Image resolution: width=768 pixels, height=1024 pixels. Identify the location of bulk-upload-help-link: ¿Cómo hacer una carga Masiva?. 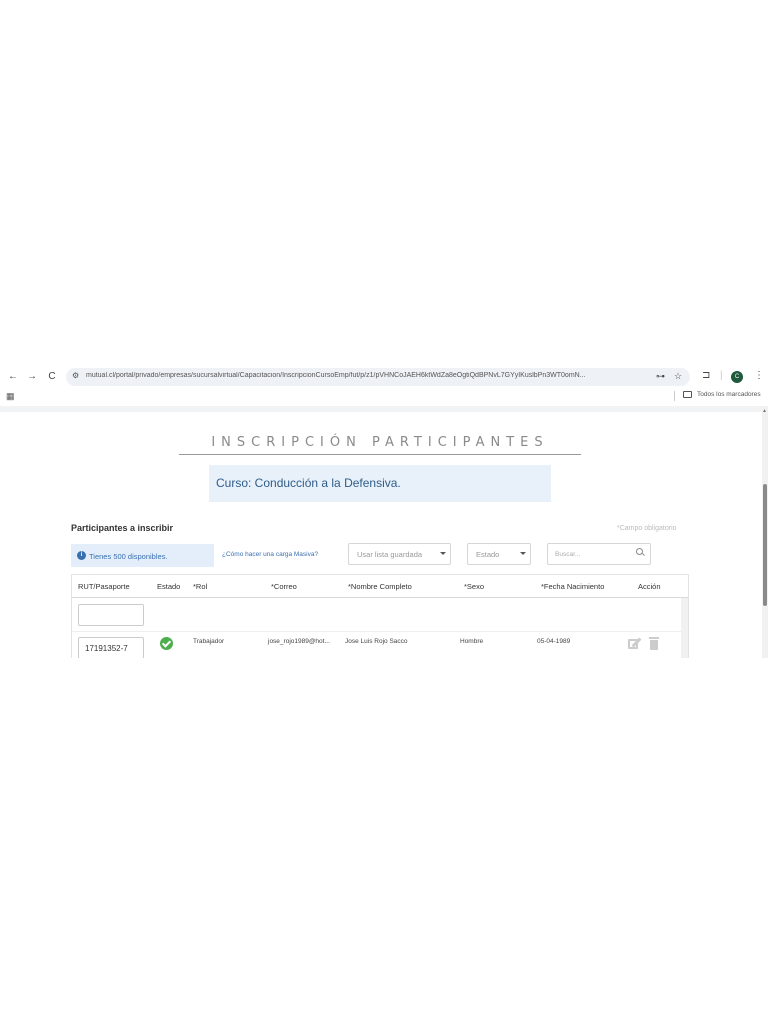
(270, 554).